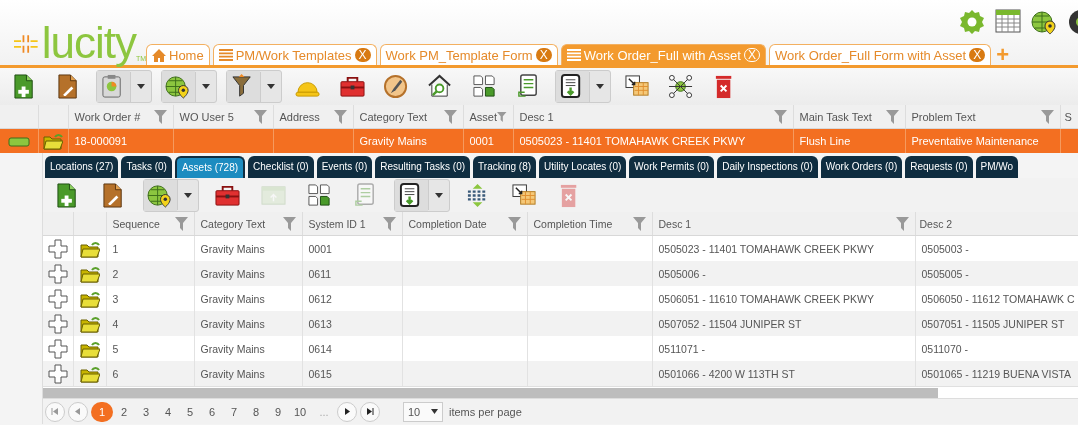 The image size is (1078, 425). Describe the element at coordinates (55, 411) in the screenshot. I see `first-page-button` at that location.